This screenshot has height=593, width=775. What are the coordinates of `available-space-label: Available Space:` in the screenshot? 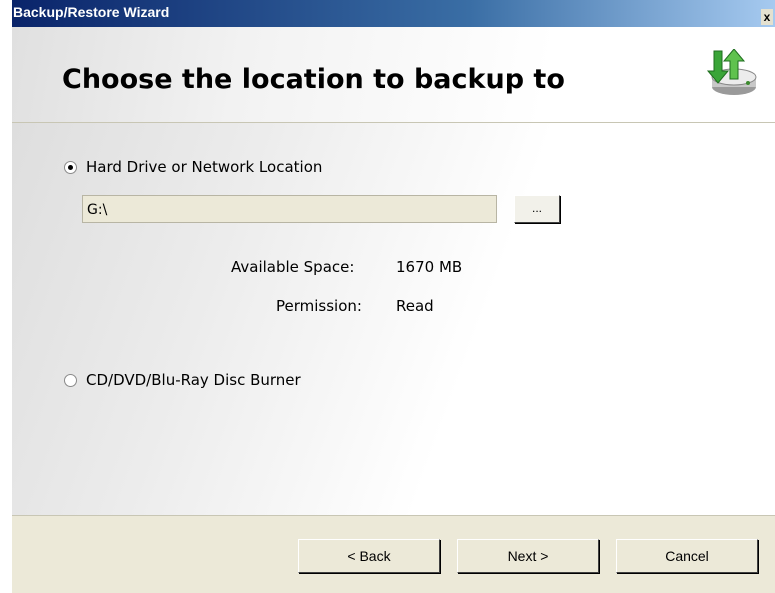 It's located at (293, 267).